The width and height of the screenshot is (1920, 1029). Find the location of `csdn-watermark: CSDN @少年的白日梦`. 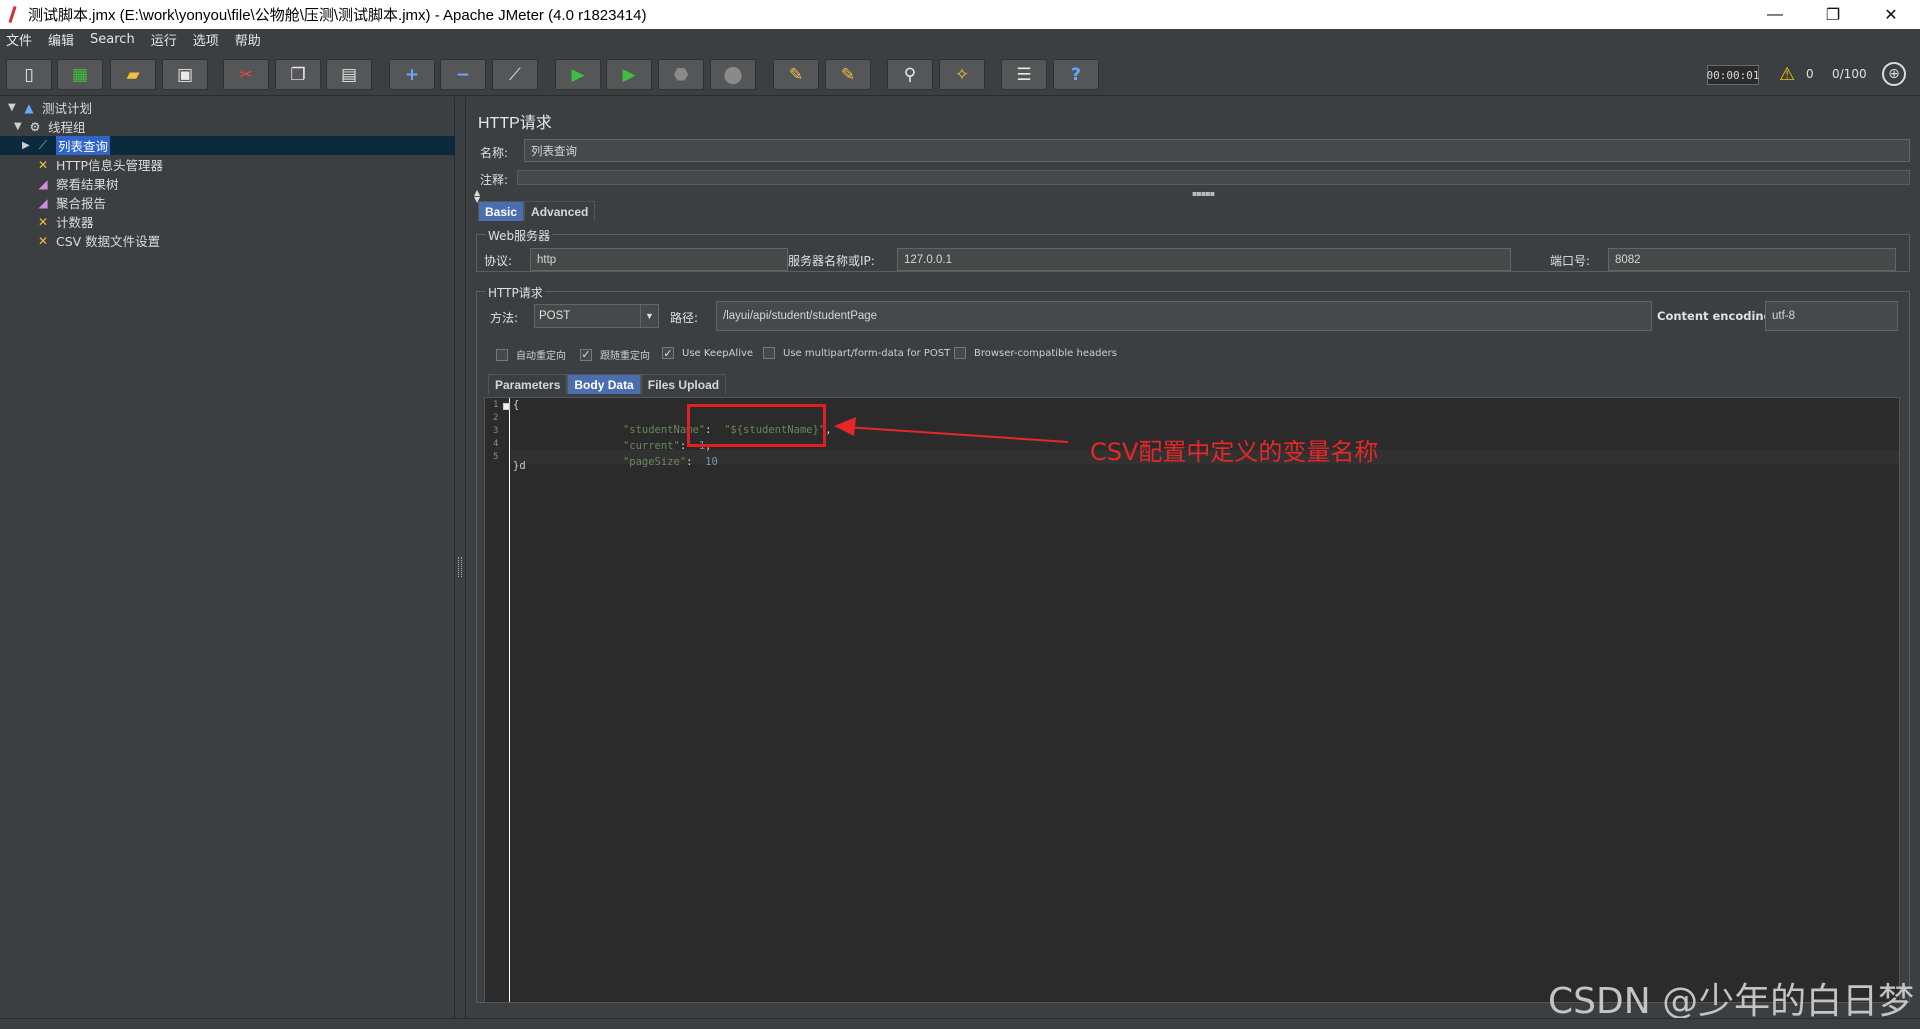

csdn-watermark: CSDN @少年的白日梦 is located at coordinates (1731, 1001).